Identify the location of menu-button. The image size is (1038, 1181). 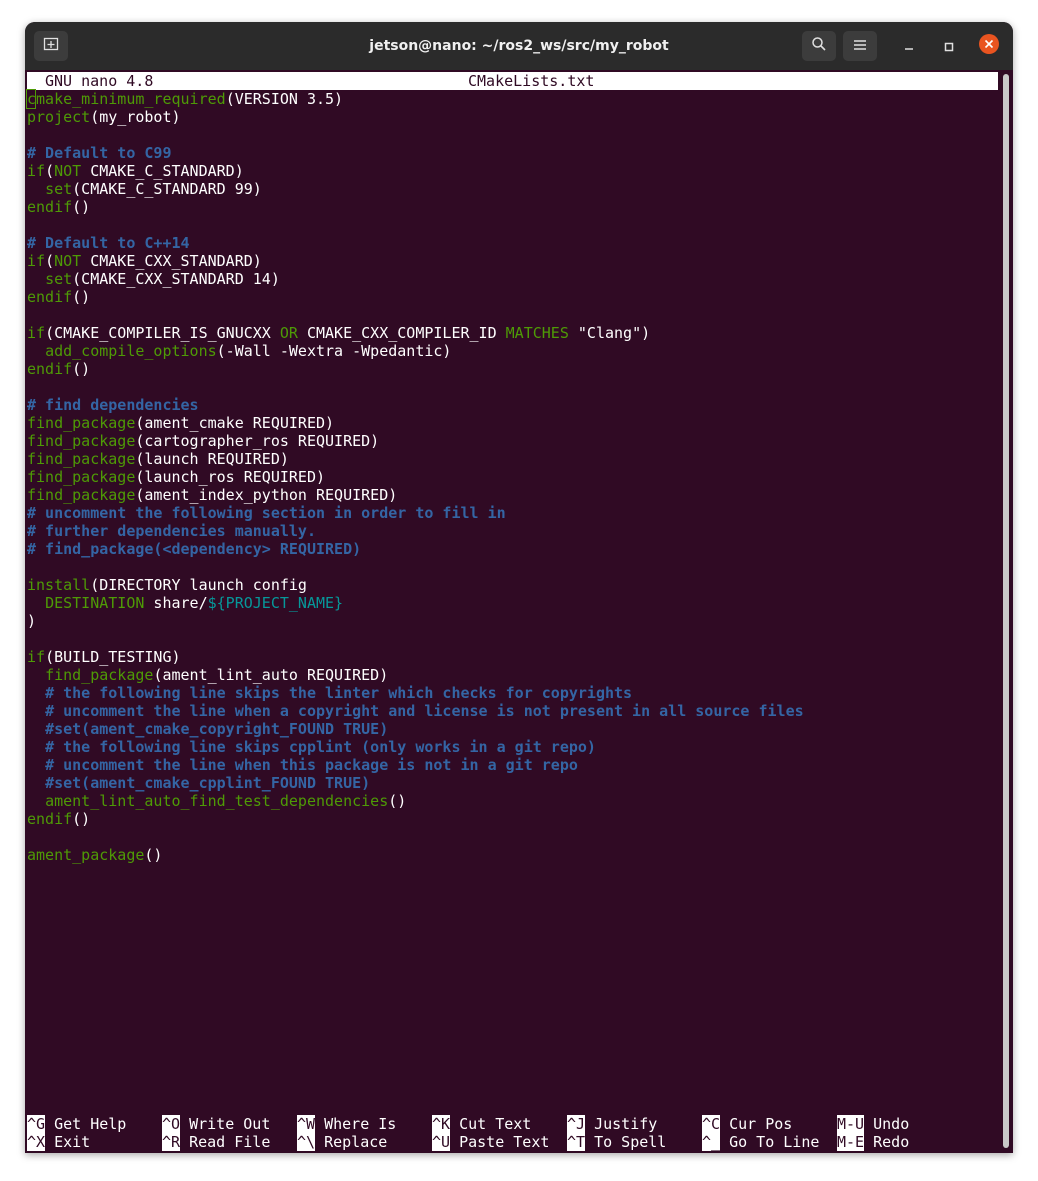
(860, 46).